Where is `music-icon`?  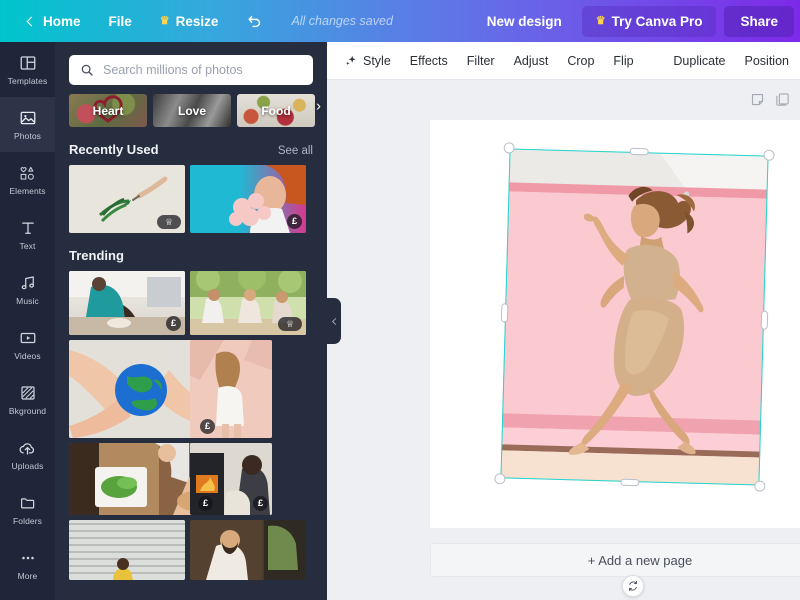
music-icon is located at coordinates (28, 283).